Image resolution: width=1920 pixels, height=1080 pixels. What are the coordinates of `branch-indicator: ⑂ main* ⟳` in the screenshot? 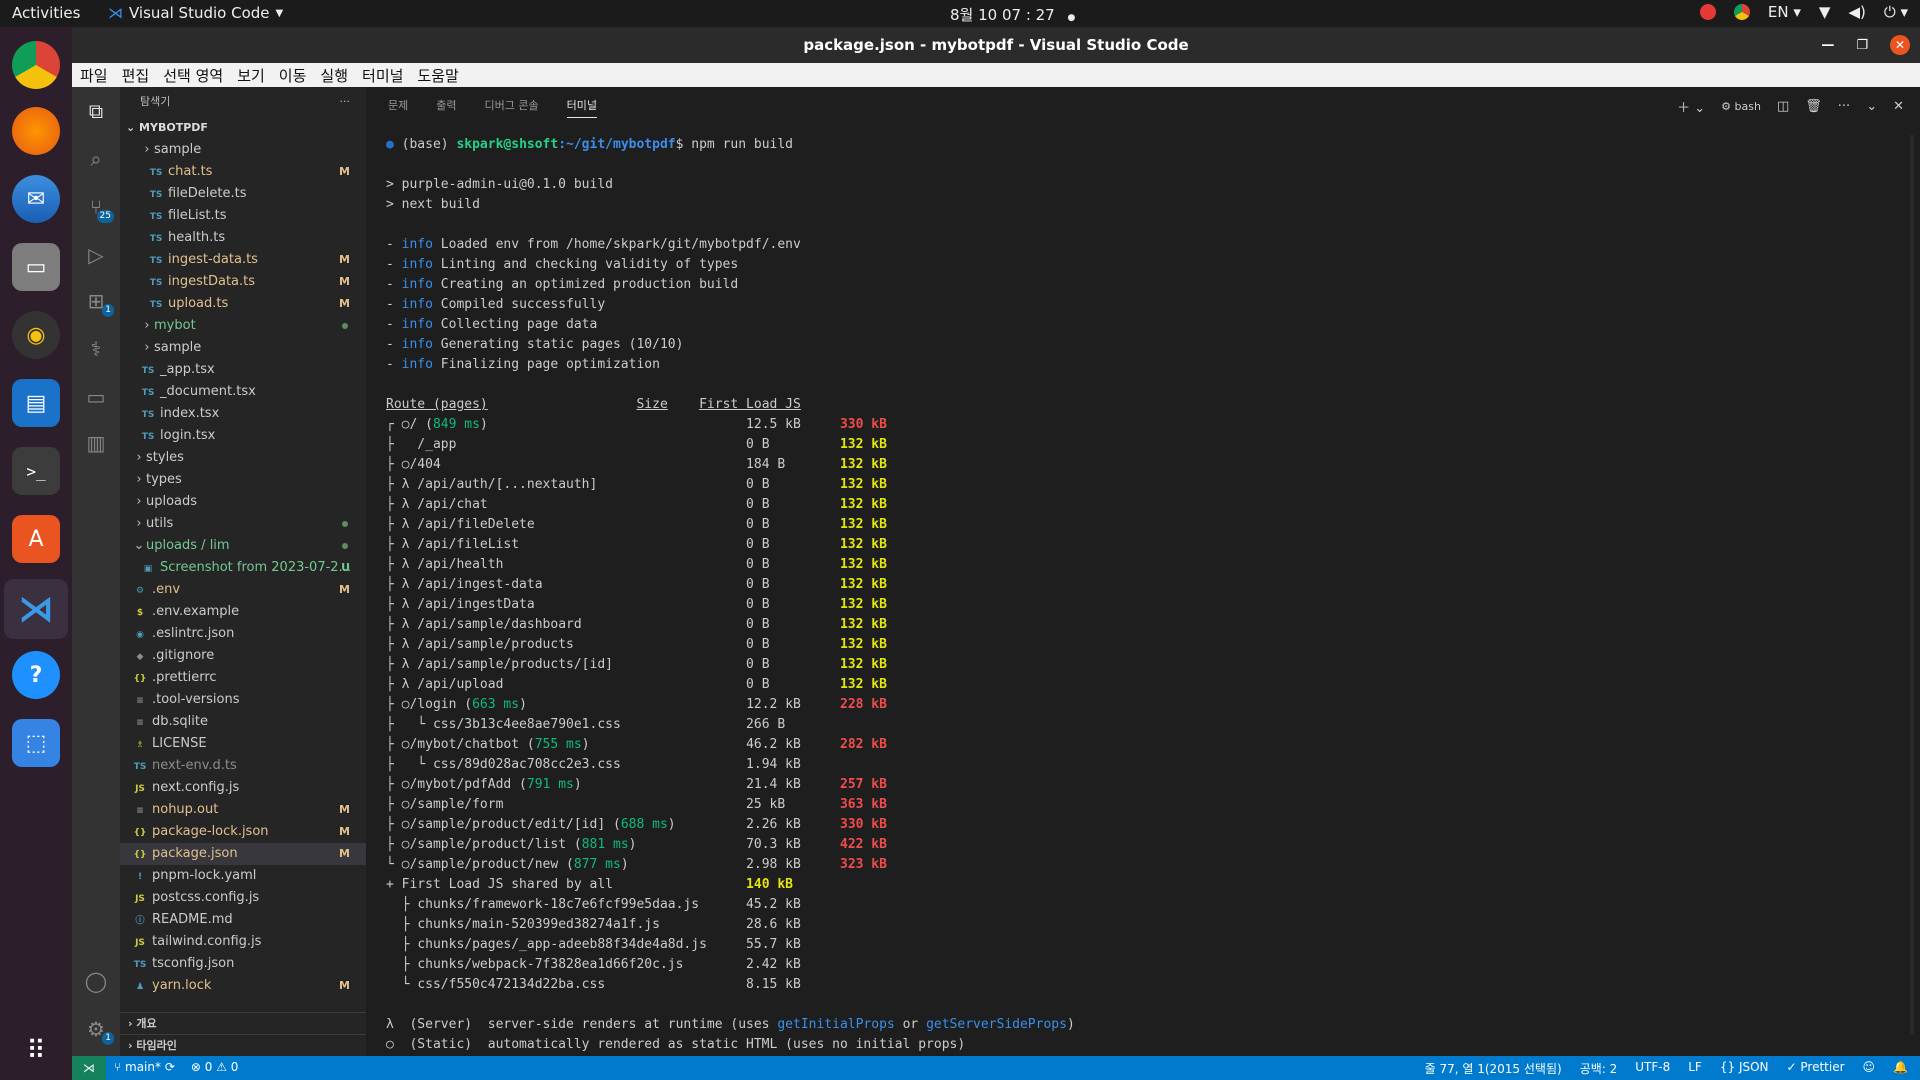 It's located at (144, 1067).